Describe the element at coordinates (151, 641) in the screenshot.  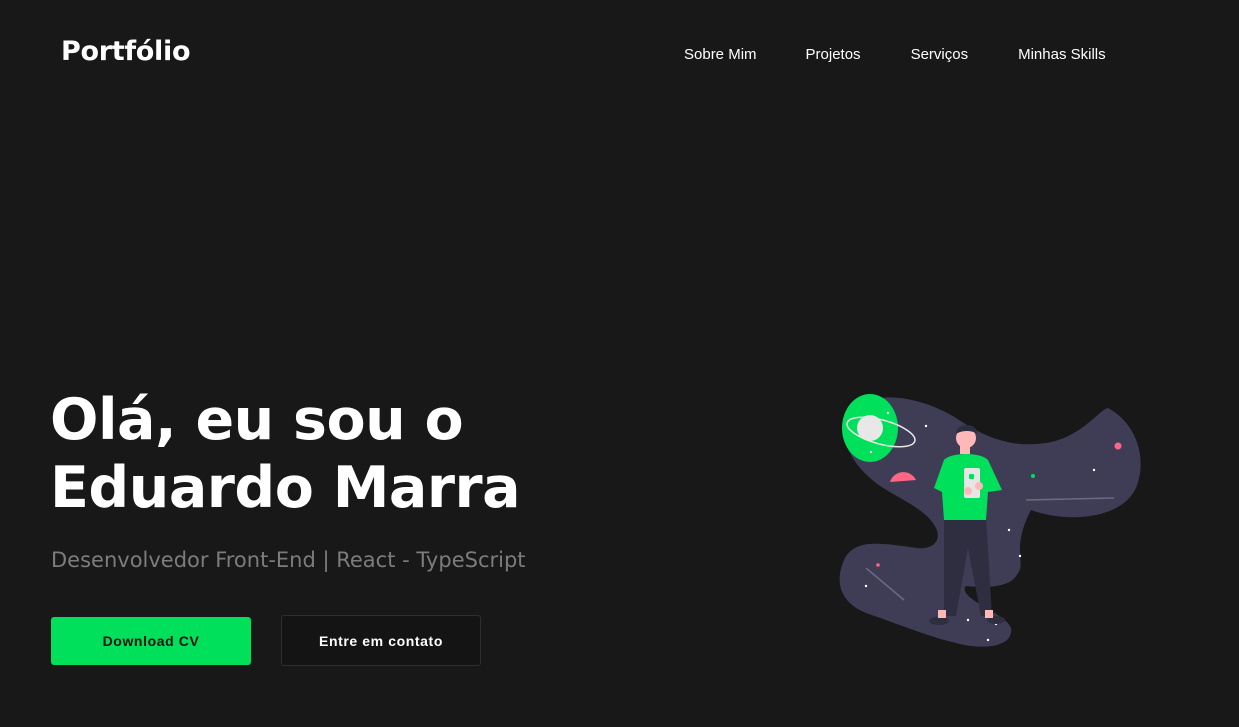
I see `download-cv-button: Download CV` at that location.